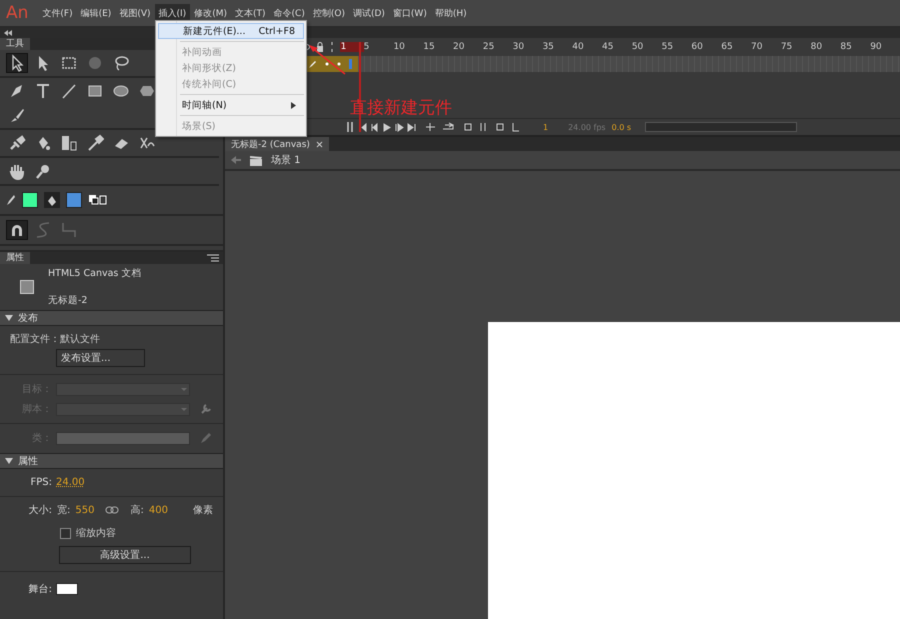 The height and width of the screenshot is (619, 900). Describe the element at coordinates (28, 461) in the screenshot. I see `section-title: 属性` at that location.